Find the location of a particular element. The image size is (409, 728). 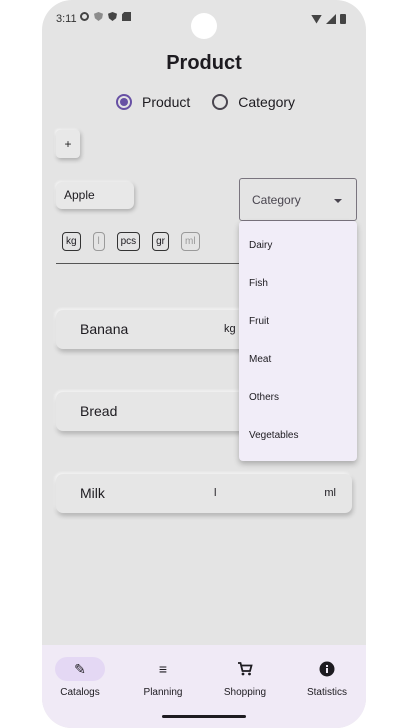

nav-item-catalogs: ✎ Catalogs is located at coordinates (80, 677).